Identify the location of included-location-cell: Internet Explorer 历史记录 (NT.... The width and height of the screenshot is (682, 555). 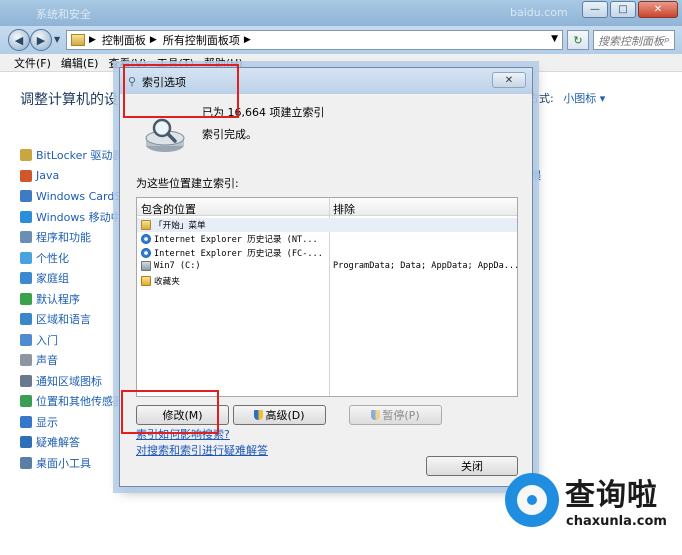
(234, 239).